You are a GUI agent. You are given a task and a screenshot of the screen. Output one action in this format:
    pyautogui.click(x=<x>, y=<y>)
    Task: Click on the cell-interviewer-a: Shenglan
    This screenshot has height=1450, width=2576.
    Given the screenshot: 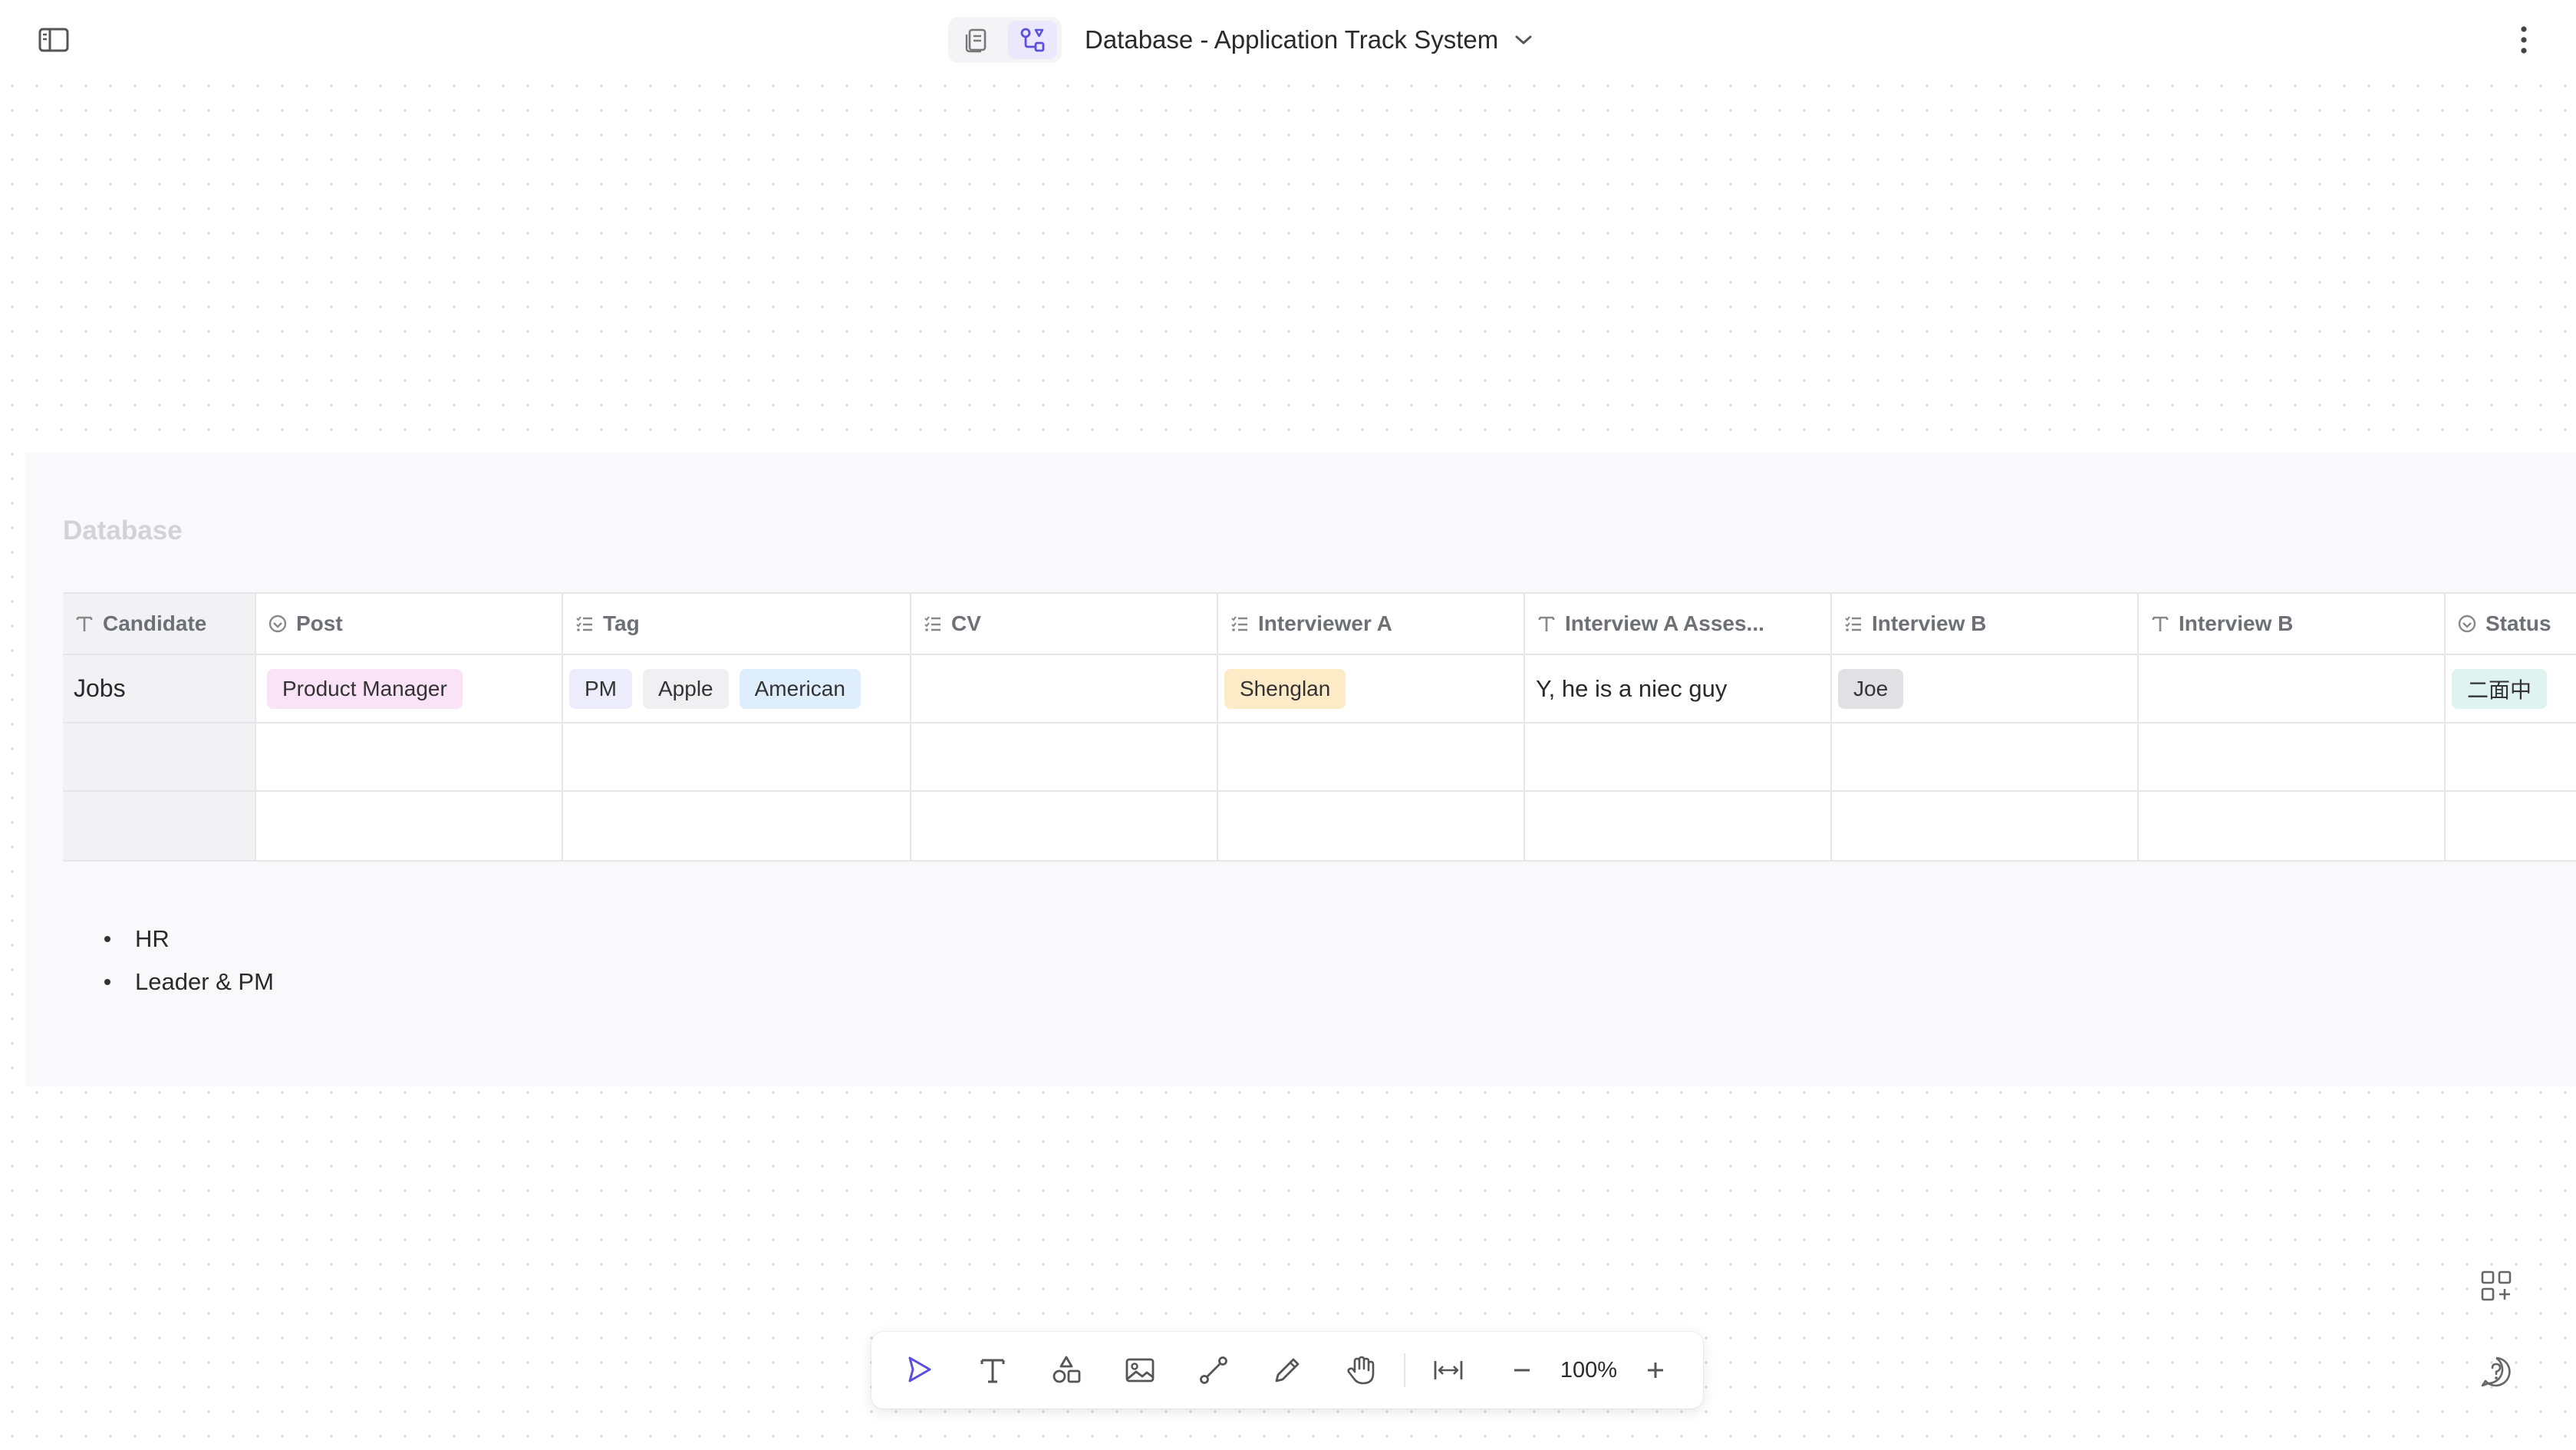 What is the action you would take?
    pyautogui.click(x=1371, y=688)
    